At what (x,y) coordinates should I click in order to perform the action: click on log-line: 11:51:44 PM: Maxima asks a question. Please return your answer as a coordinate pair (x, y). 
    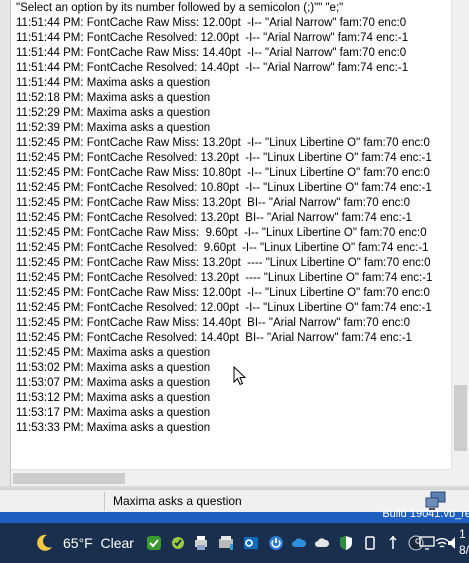
    Looking at the image, I should click on (113, 83).